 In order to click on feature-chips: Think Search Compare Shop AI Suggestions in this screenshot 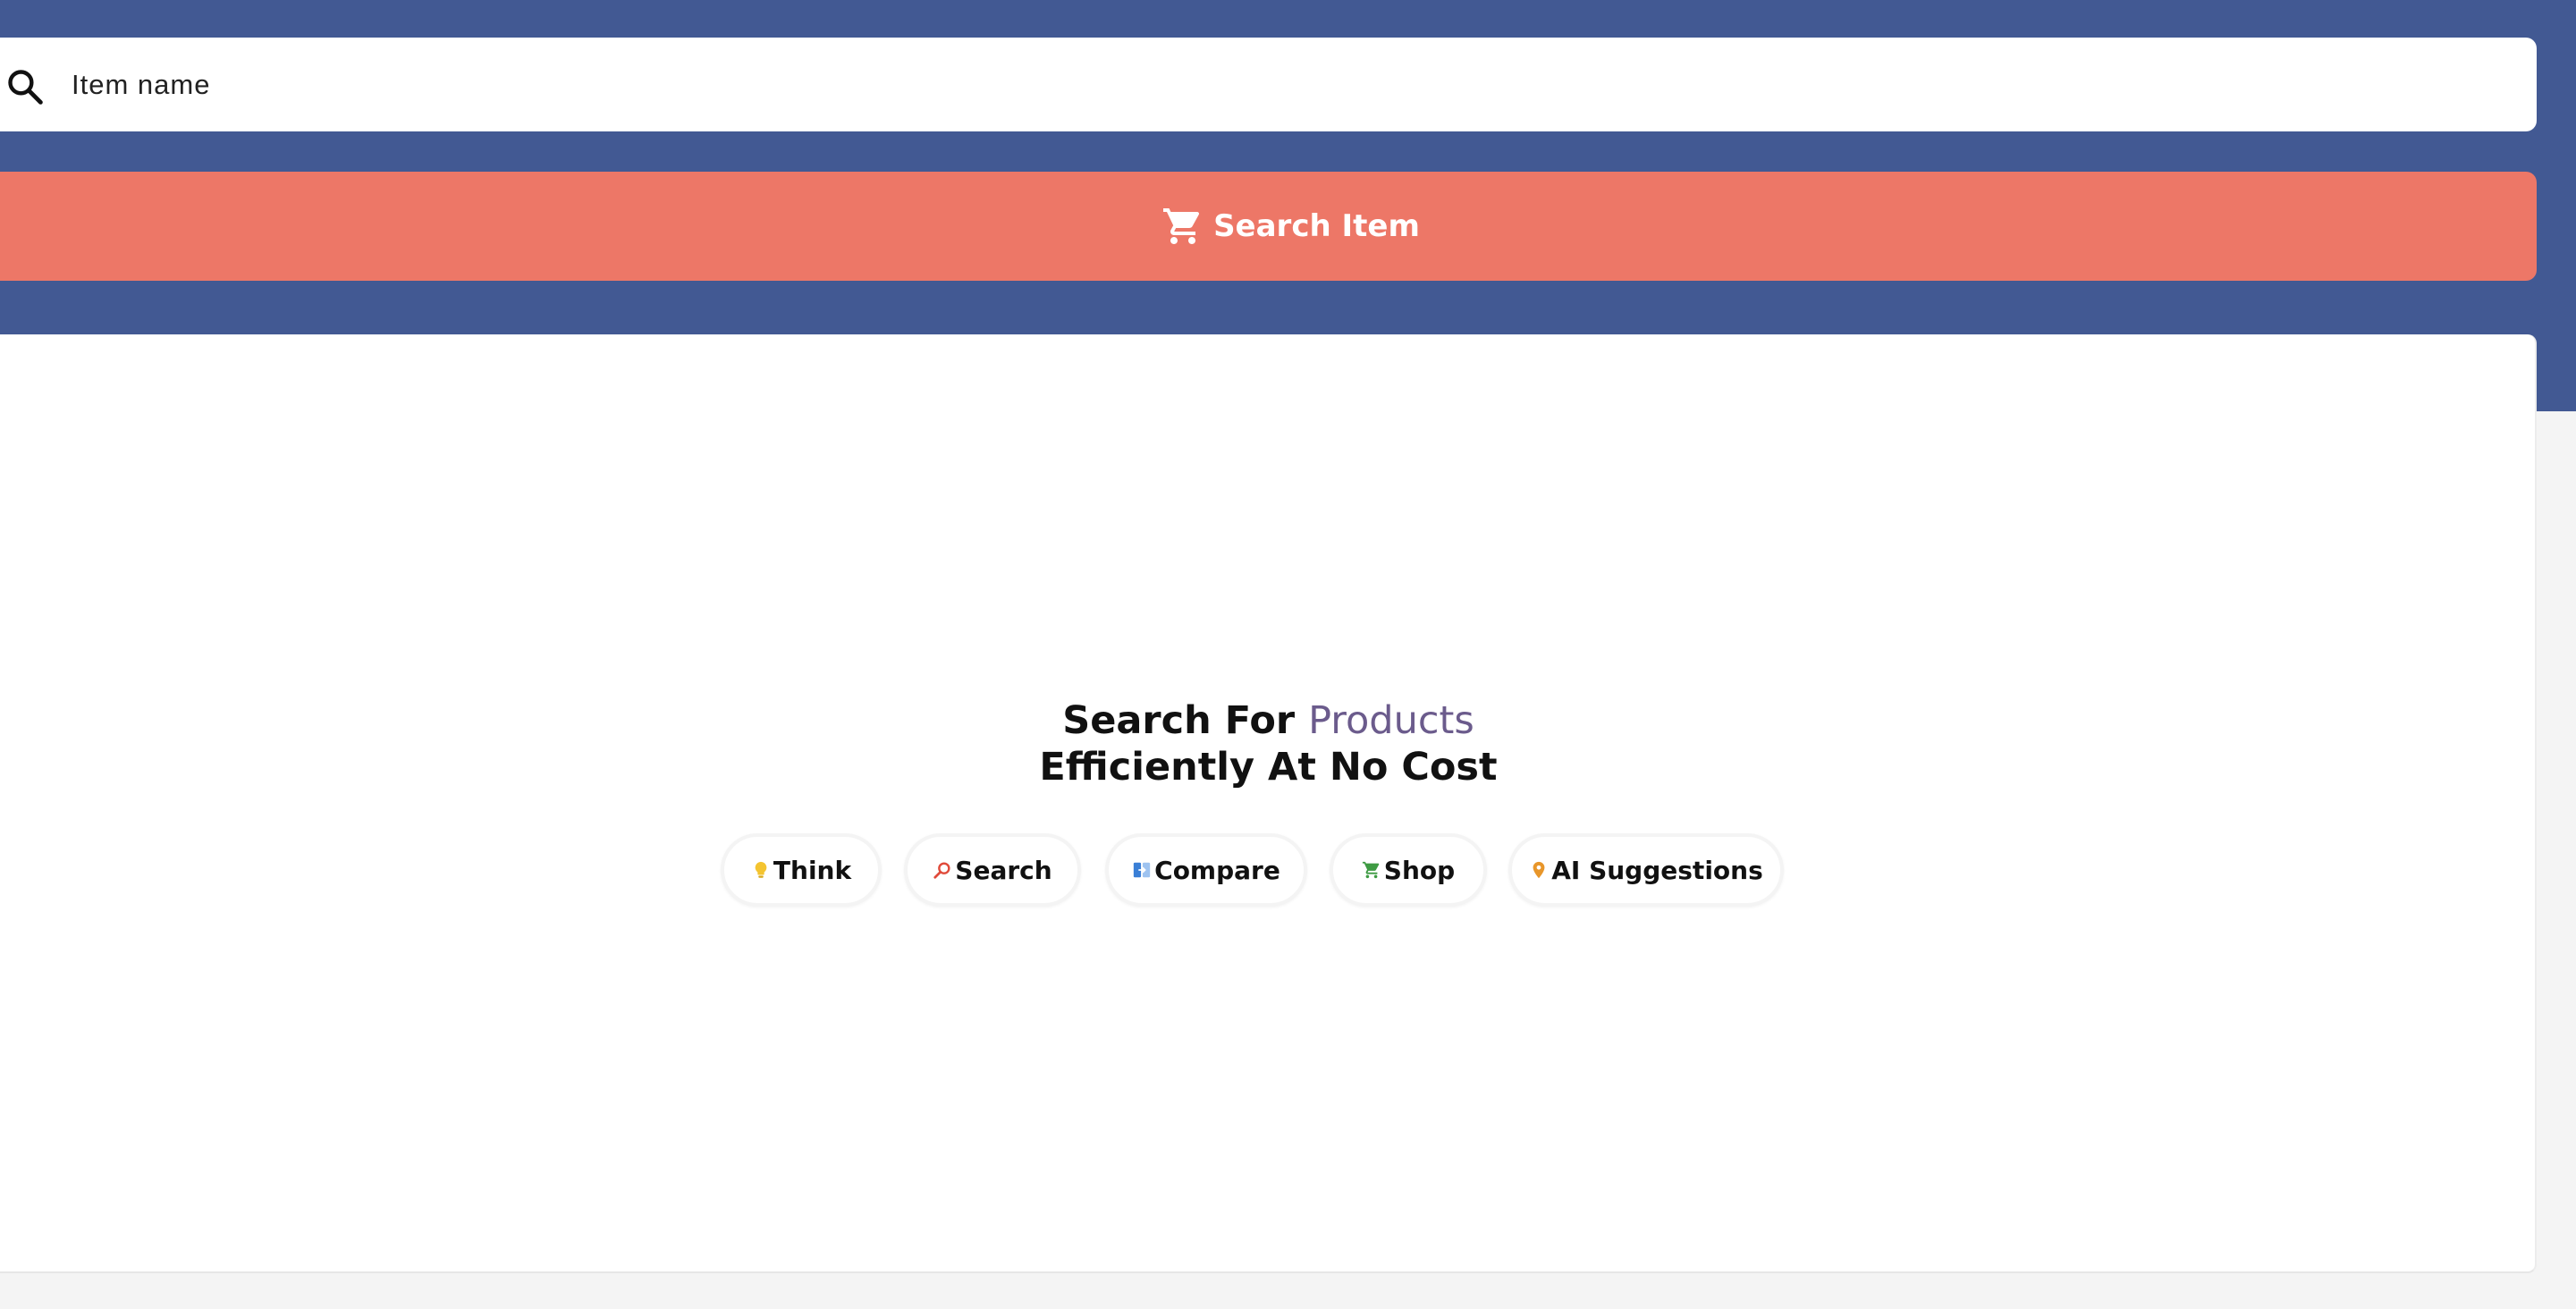, I will do `click(1288, 870)`.